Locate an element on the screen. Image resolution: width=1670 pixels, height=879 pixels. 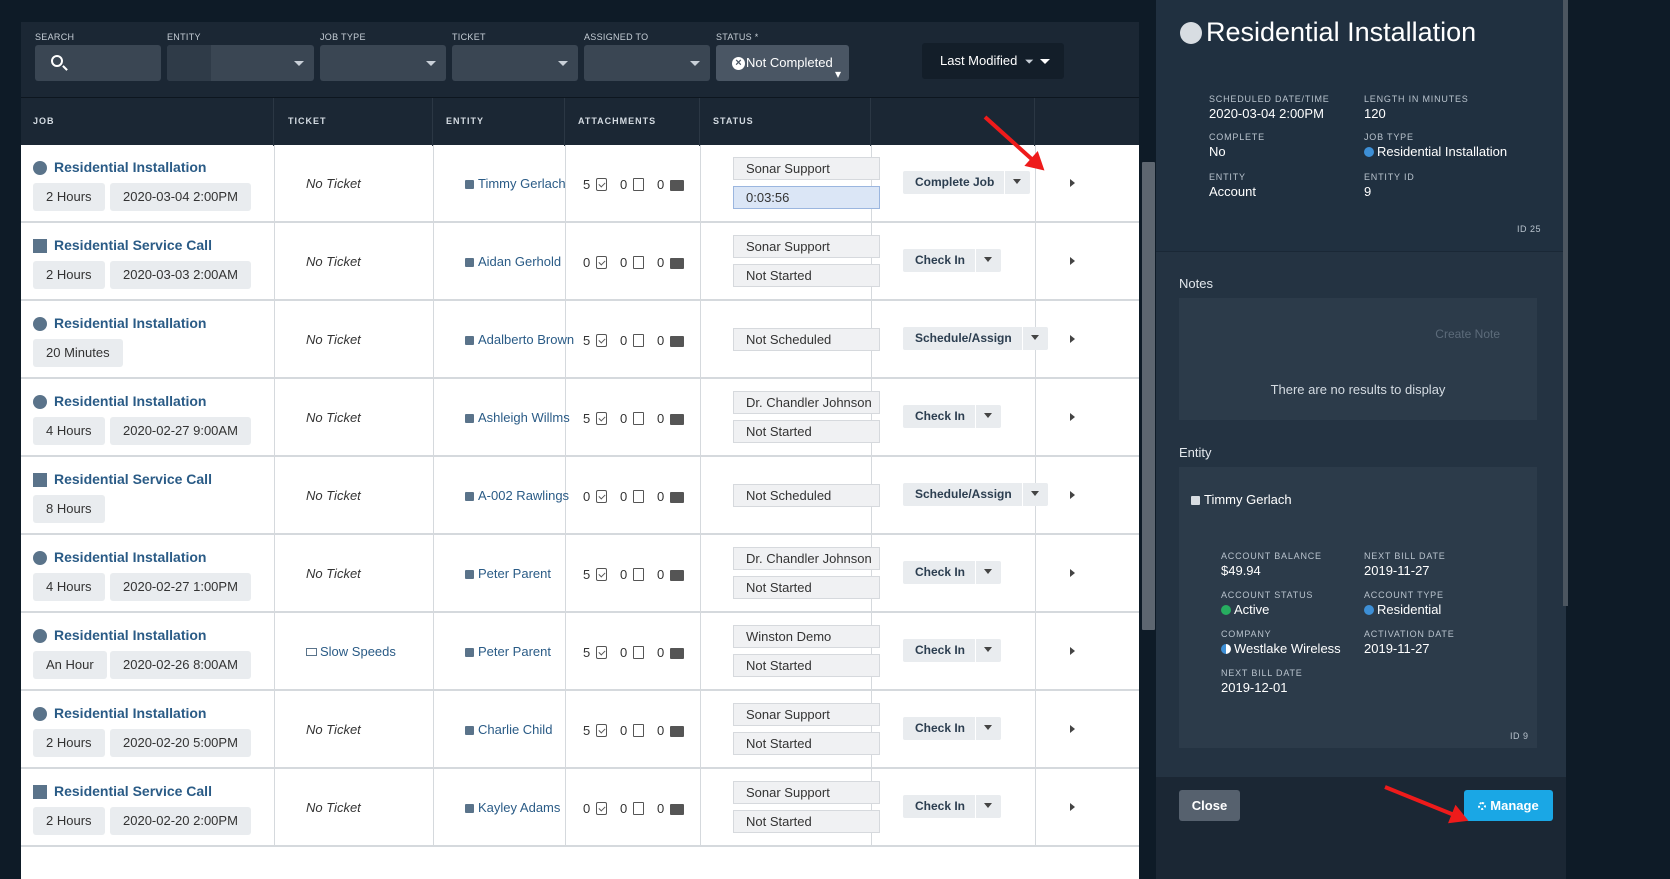
entity-link-text: Peter Parent is located at coordinates (514, 651).